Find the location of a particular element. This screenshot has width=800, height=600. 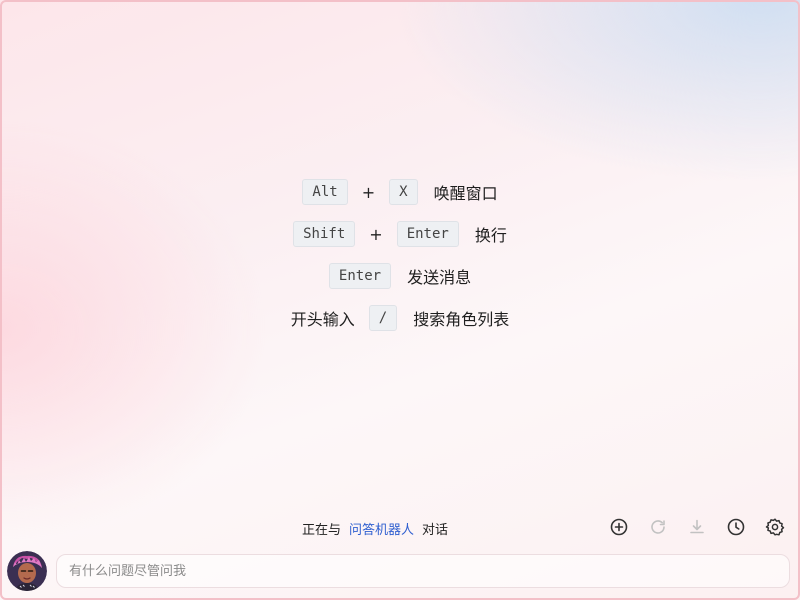

history-button is located at coordinates (736, 527).